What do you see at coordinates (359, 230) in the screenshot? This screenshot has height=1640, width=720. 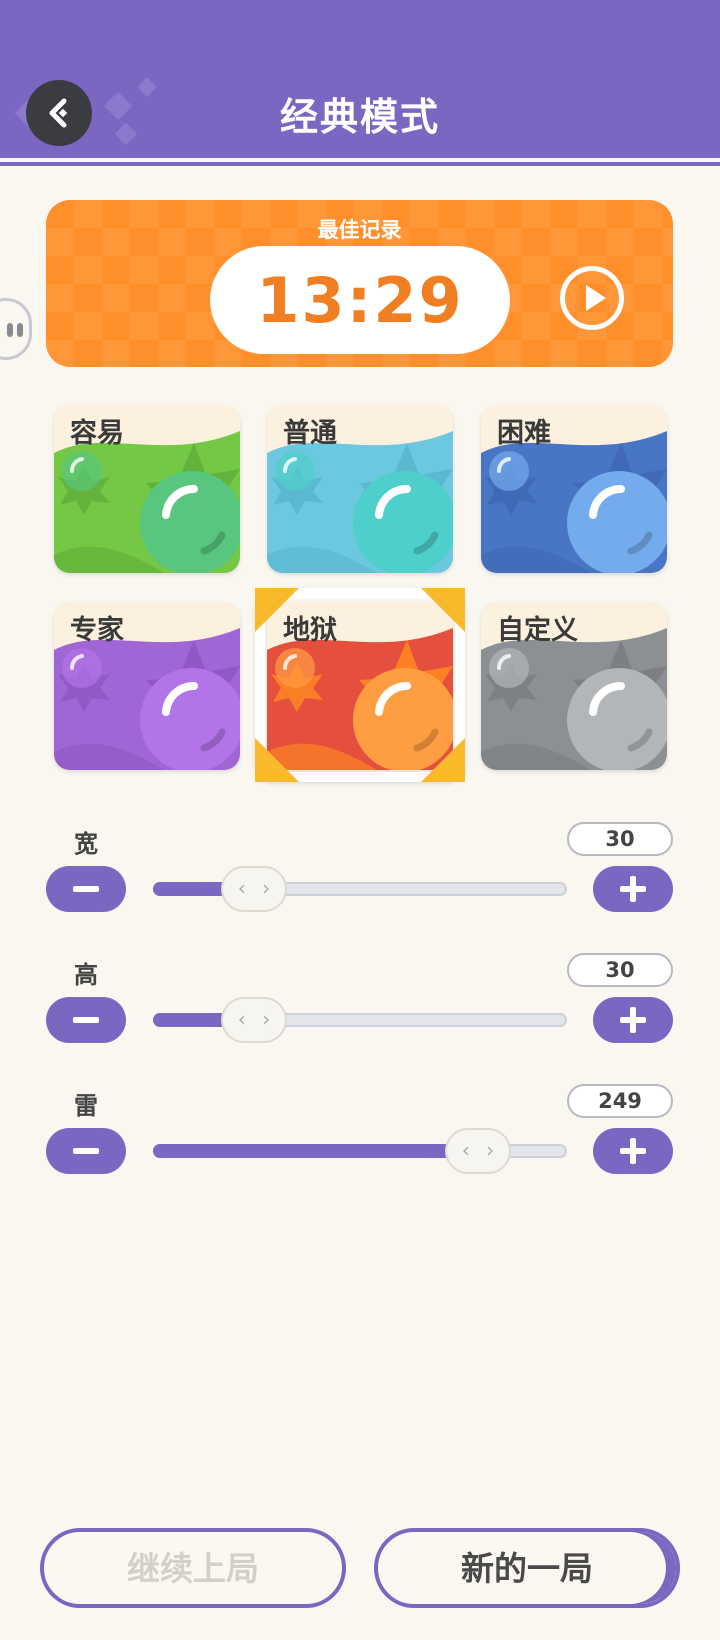 I see `best-record-label: 最佳记录` at bounding box center [359, 230].